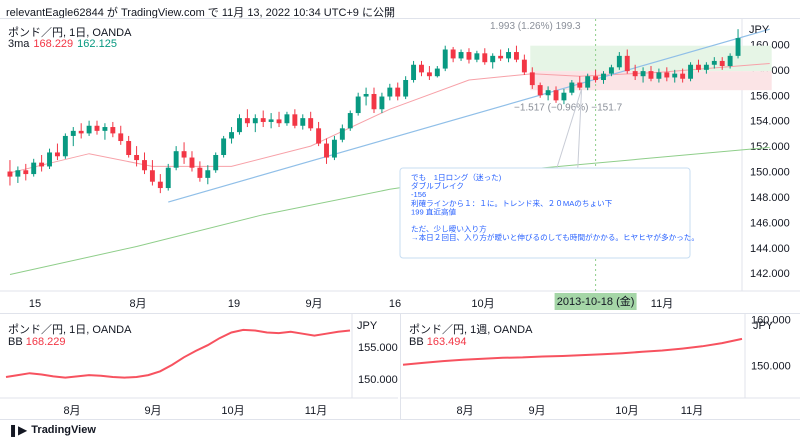 This screenshot has height=442, width=800. I want to click on sub-left-indicator-legend: BB 168.229, so click(37, 342).